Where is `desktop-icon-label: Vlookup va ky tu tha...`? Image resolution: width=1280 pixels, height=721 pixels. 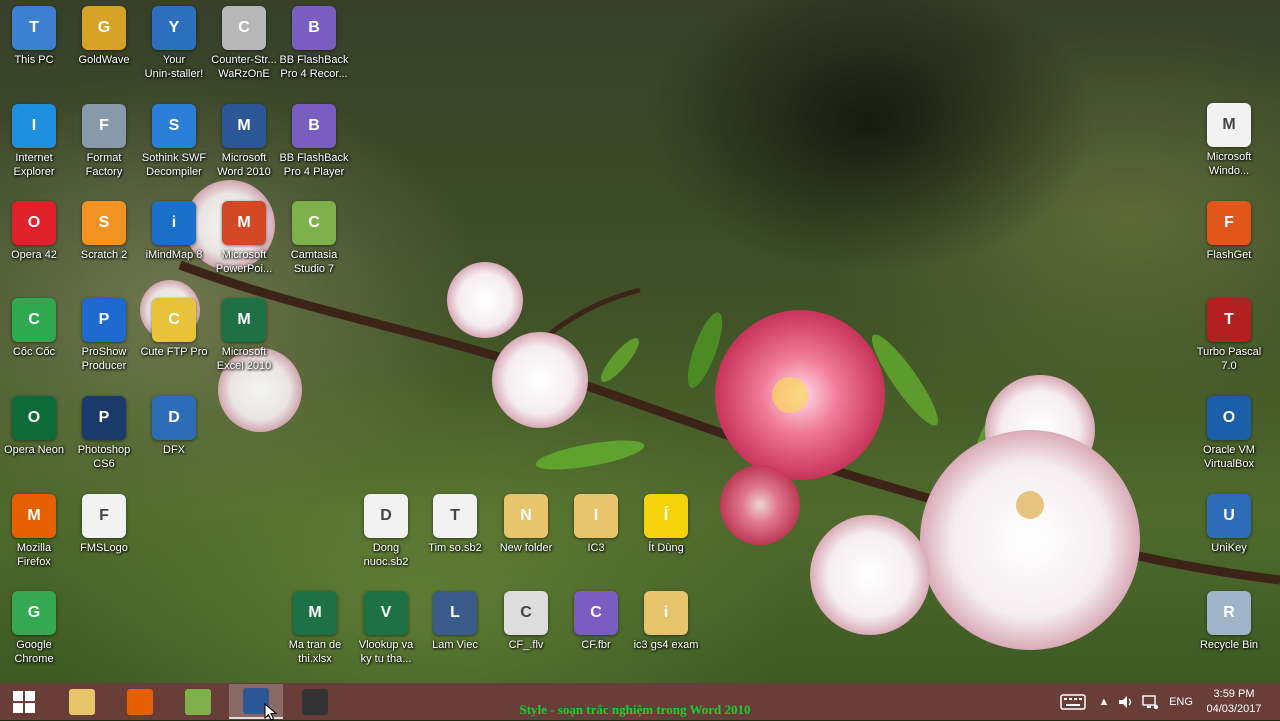
desktop-icon-label: Vlookup va ky tu tha... is located at coordinates (386, 652).